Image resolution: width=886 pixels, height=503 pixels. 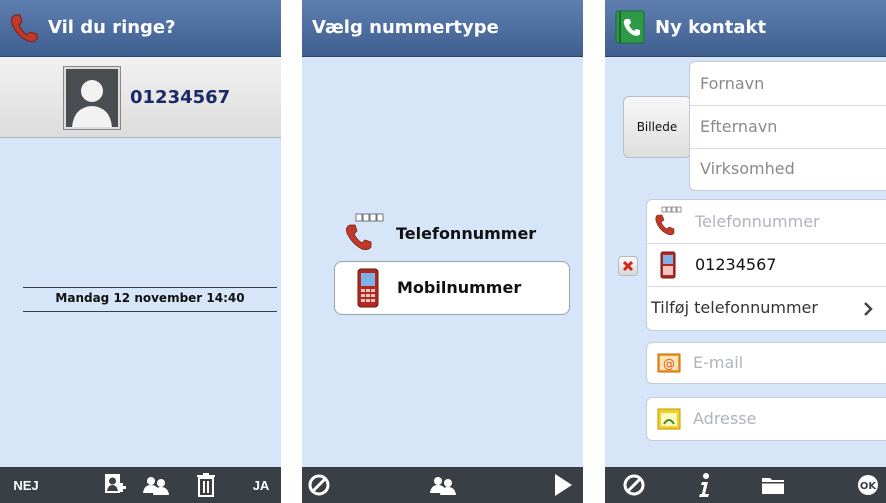 I want to click on avatar, so click(x=92, y=98).